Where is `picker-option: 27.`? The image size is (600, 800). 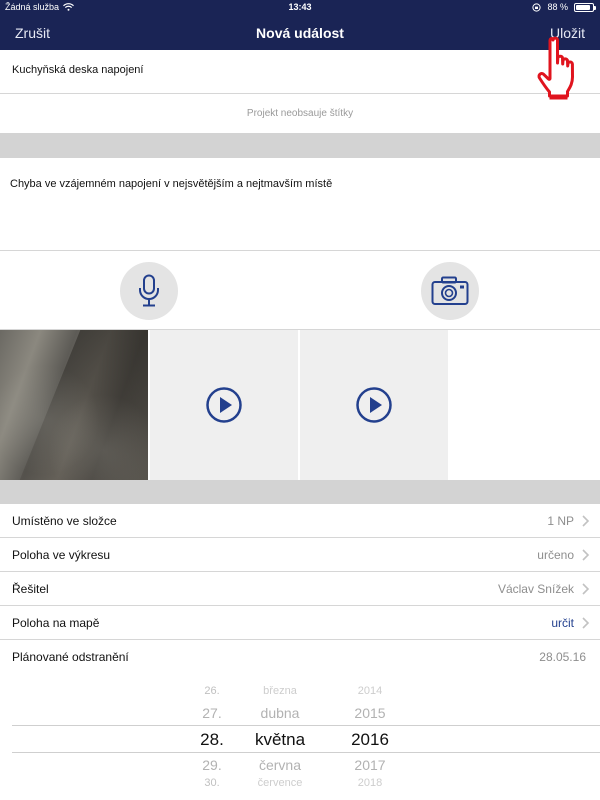
picker-option: 27. is located at coordinates (212, 713).